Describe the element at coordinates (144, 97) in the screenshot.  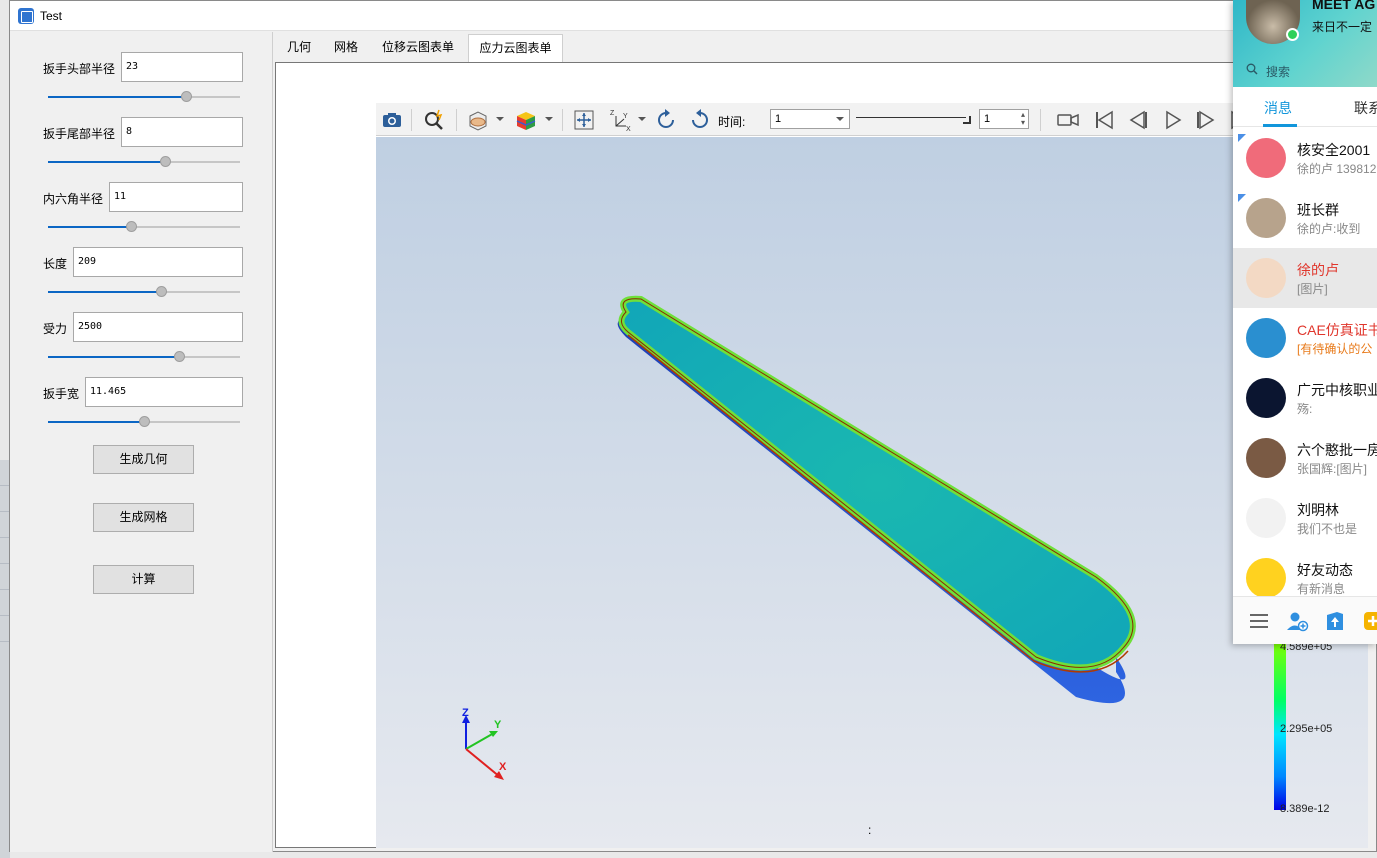
I see `head-radius-slider` at that location.